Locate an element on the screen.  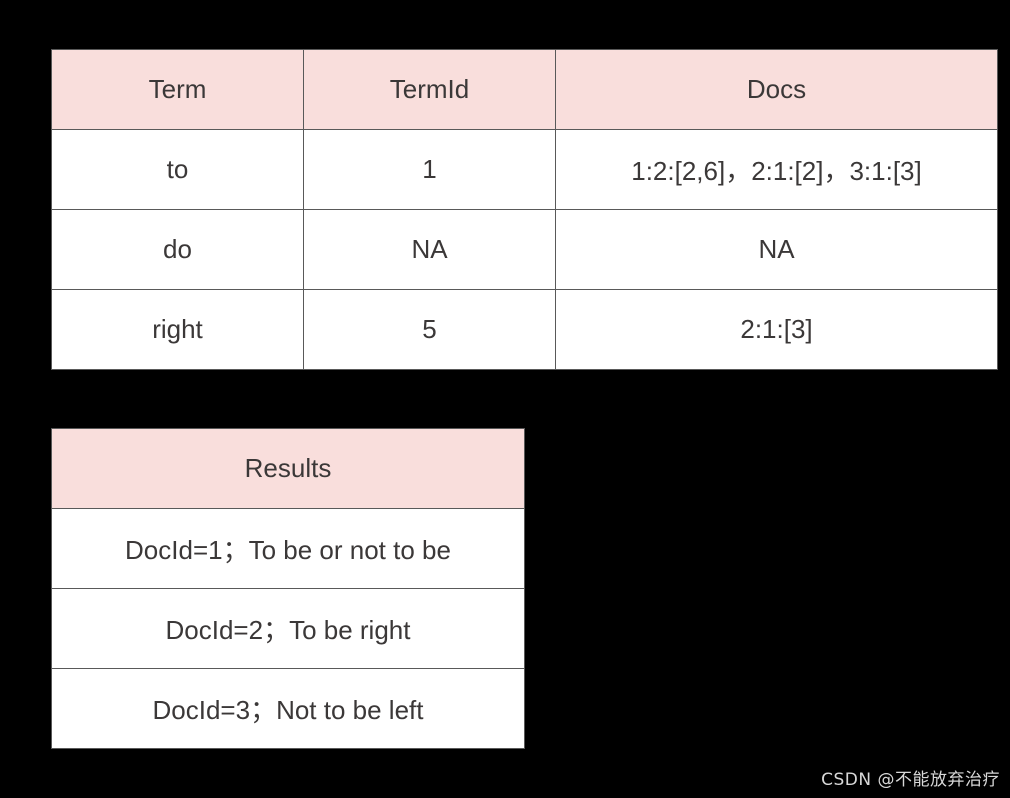
table-row: right 5 2:1:[3] is located at coordinates (524, 329).